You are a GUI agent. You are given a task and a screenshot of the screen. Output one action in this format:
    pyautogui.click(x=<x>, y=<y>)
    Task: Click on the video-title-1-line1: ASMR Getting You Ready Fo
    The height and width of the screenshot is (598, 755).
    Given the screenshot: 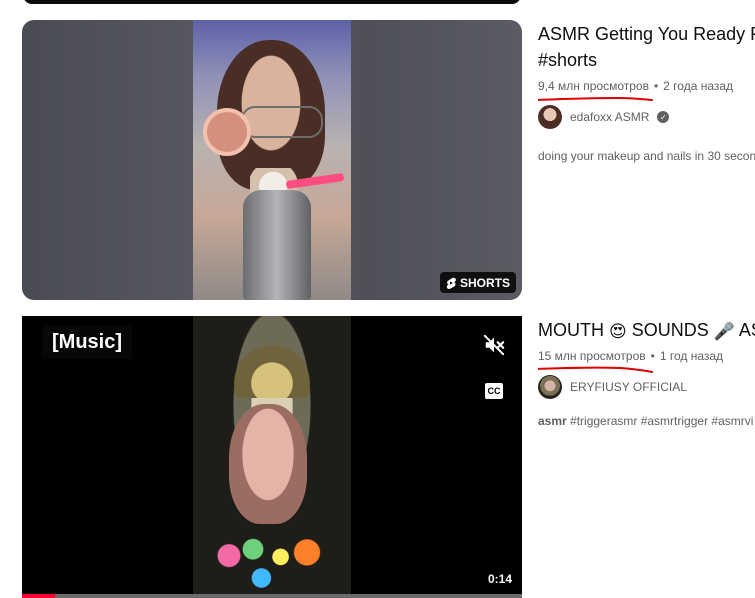 What is the action you would take?
    pyautogui.click(x=646, y=34)
    